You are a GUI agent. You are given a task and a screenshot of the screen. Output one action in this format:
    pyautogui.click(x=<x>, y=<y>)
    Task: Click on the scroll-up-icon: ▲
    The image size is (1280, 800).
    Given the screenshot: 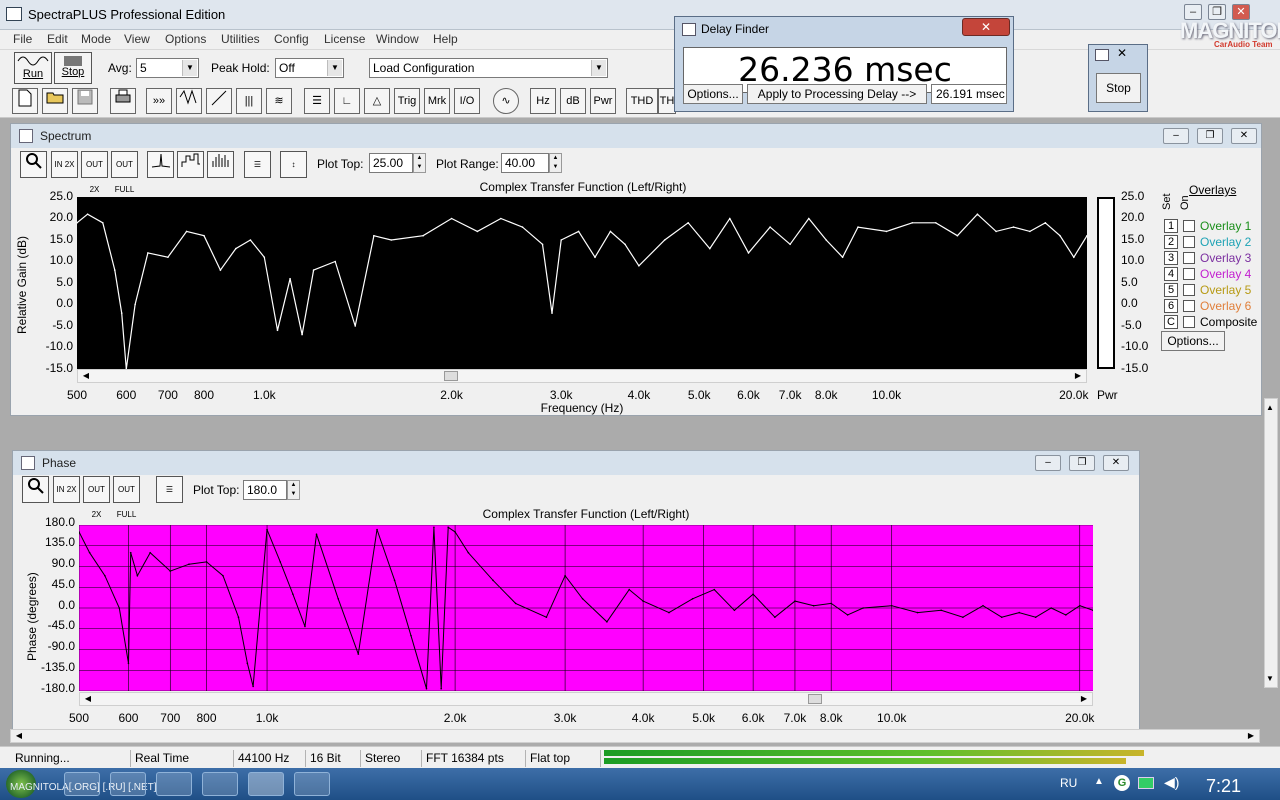 What is the action you would take?
    pyautogui.click(x=1270, y=407)
    